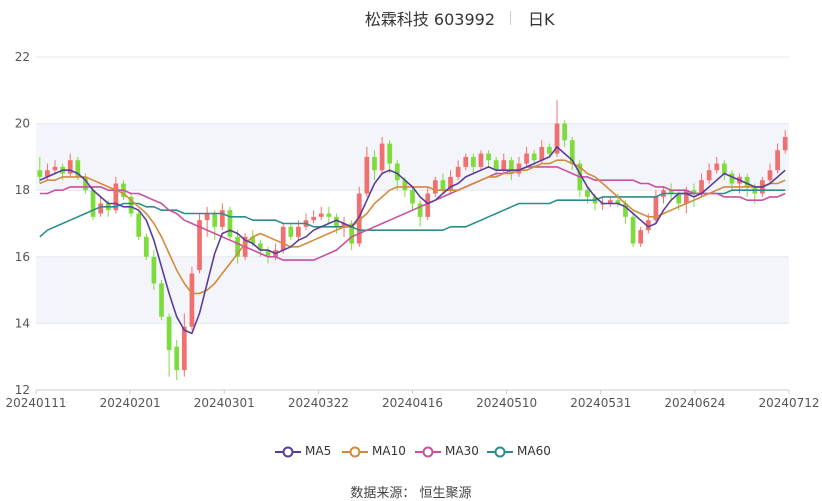 Image resolution: width=822 pixels, height=501 pixels. What do you see at coordinates (318, 451) in the screenshot?
I see `legend-label-ma5: MA5` at bounding box center [318, 451].